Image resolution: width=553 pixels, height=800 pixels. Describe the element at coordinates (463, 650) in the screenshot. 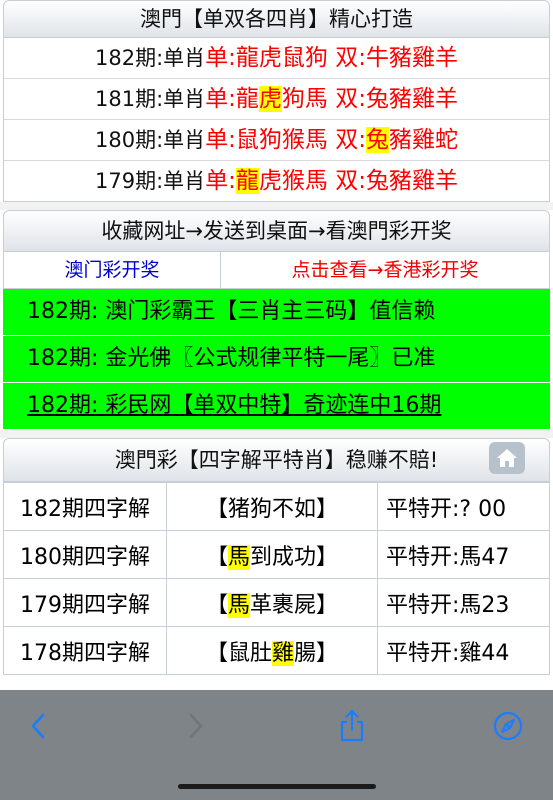

I see `result-cell: 平特开:雞44` at that location.